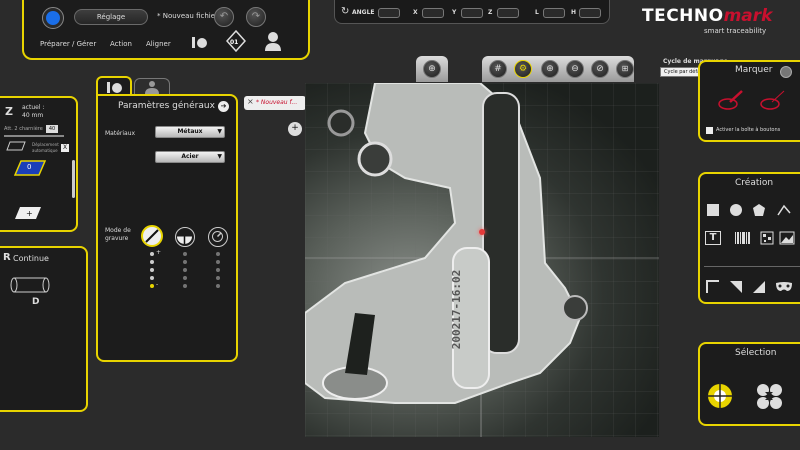 The image size is (800, 450). Describe the element at coordinates (219, 156) in the screenshot. I see `chevron-down-icon: ▼` at that location.